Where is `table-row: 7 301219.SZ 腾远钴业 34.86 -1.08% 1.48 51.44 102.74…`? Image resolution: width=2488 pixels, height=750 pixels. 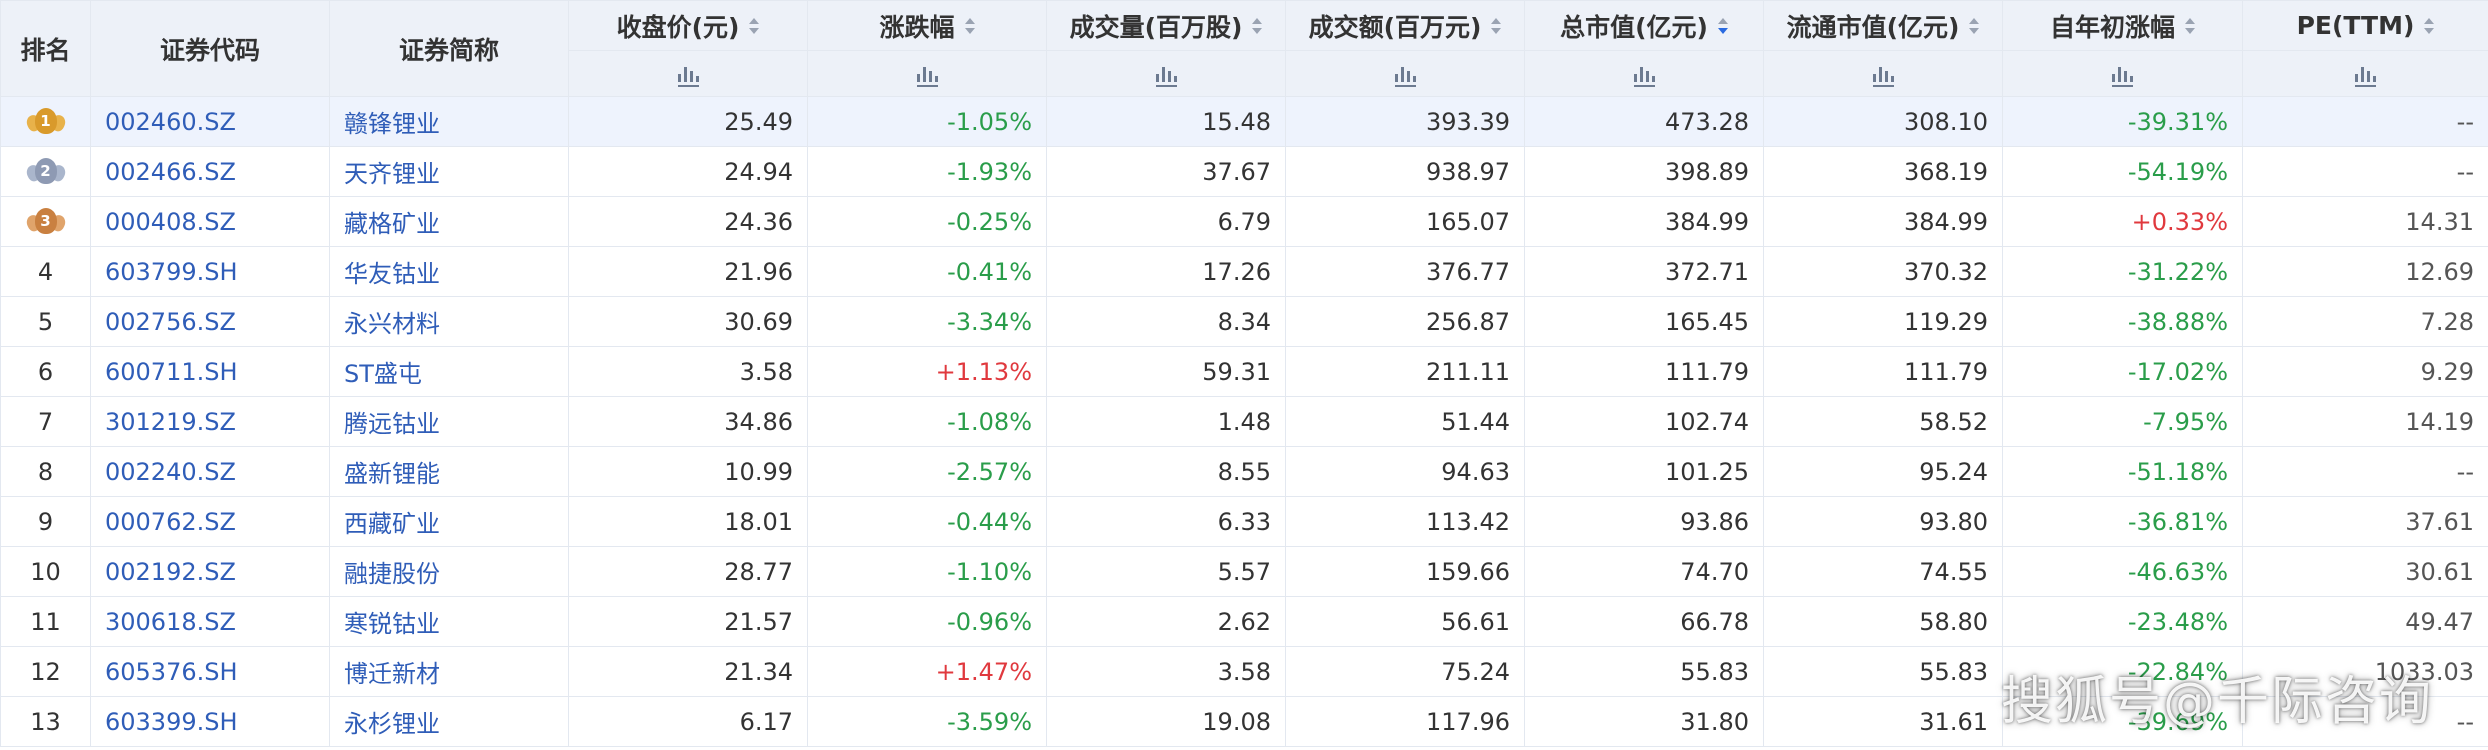
table-row: 7 301219.SZ 腾远钴业 34.86 -1.08% 1.48 51.44 102.74… is located at coordinates (1244, 421).